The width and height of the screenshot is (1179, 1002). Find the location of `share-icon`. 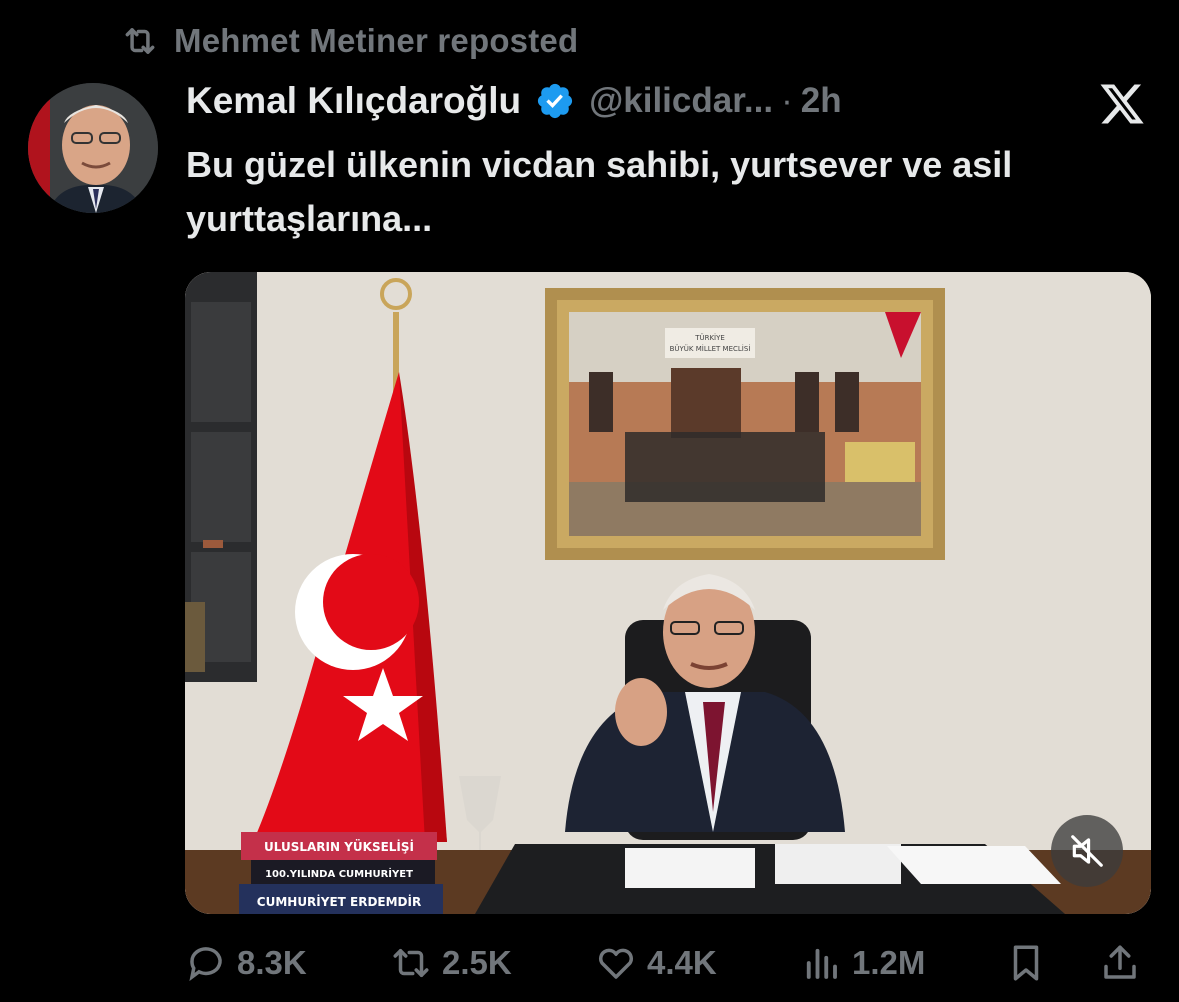

share-icon is located at coordinates (1120, 962).